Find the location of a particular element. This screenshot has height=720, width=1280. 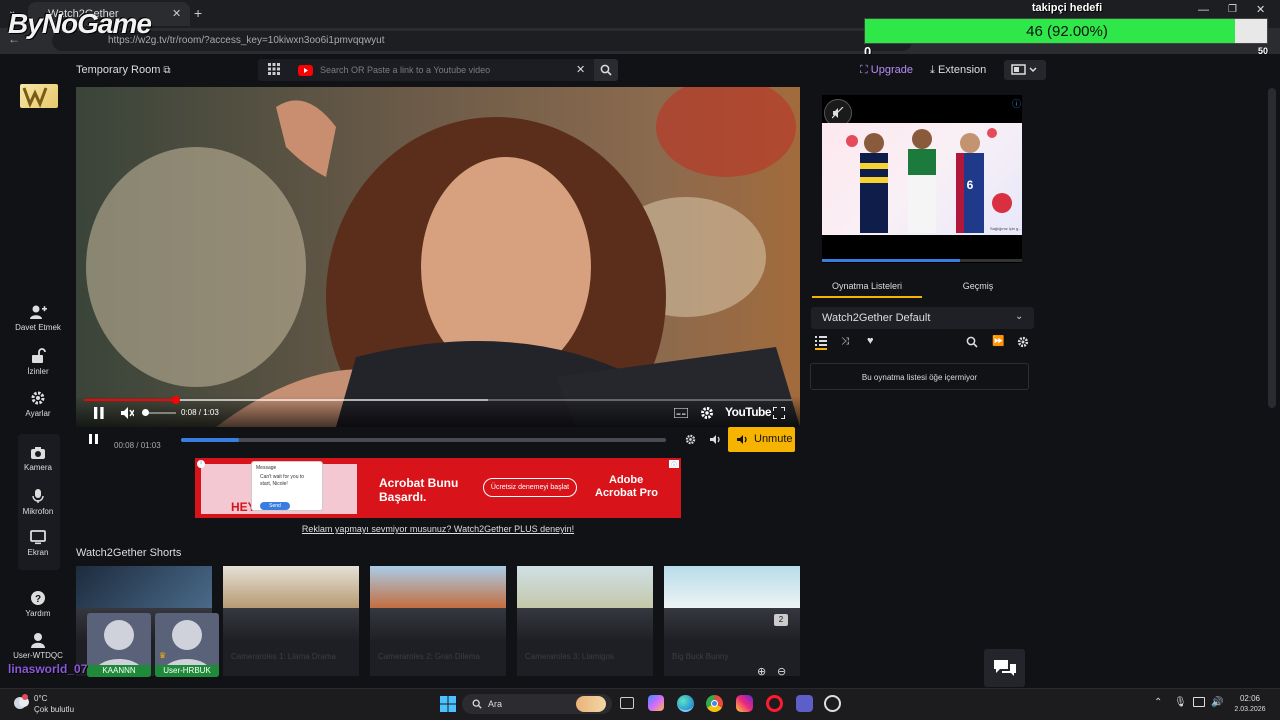

sidebar-item-help: ? Yardım is located at coordinates (38, 604).